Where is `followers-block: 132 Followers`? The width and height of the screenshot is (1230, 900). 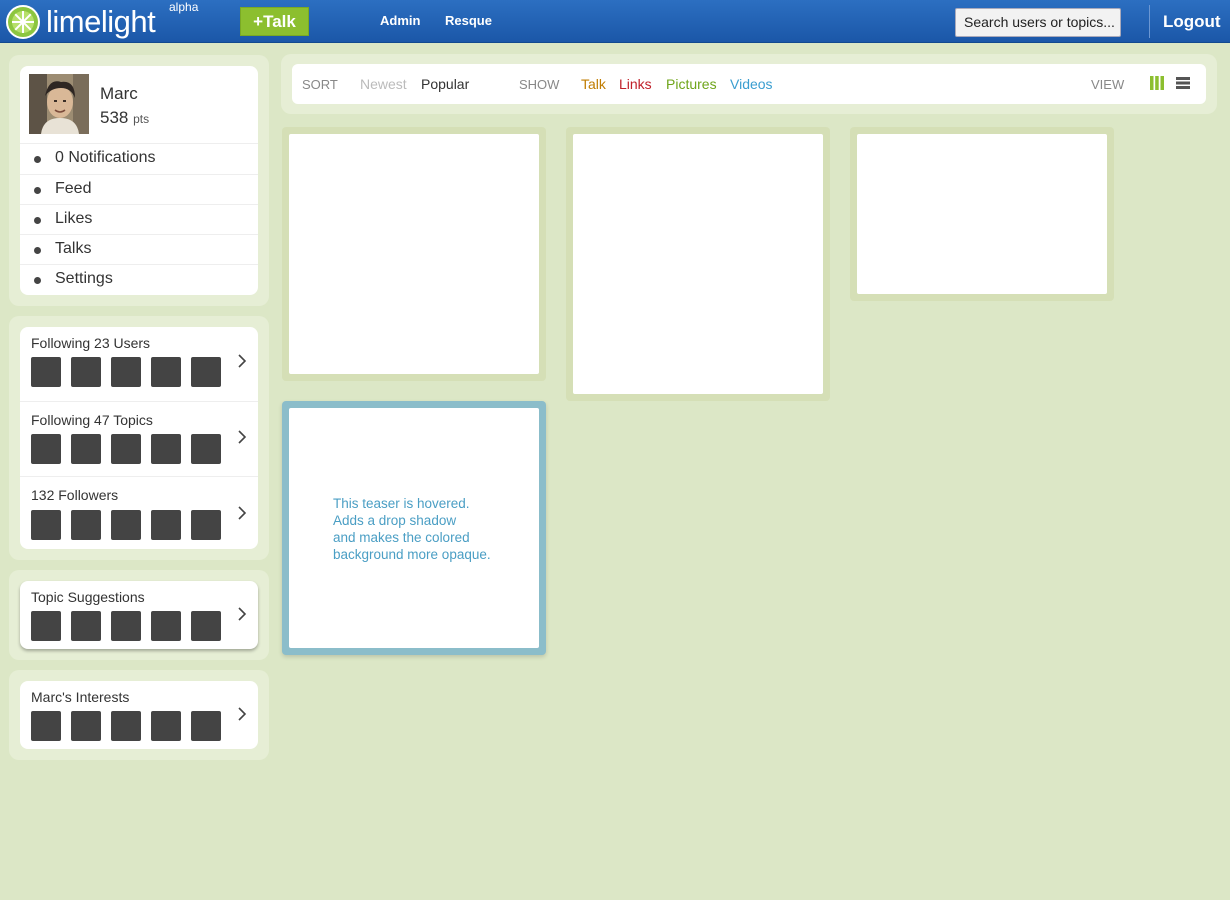 followers-block: 132 Followers is located at coordinates (139, 512).